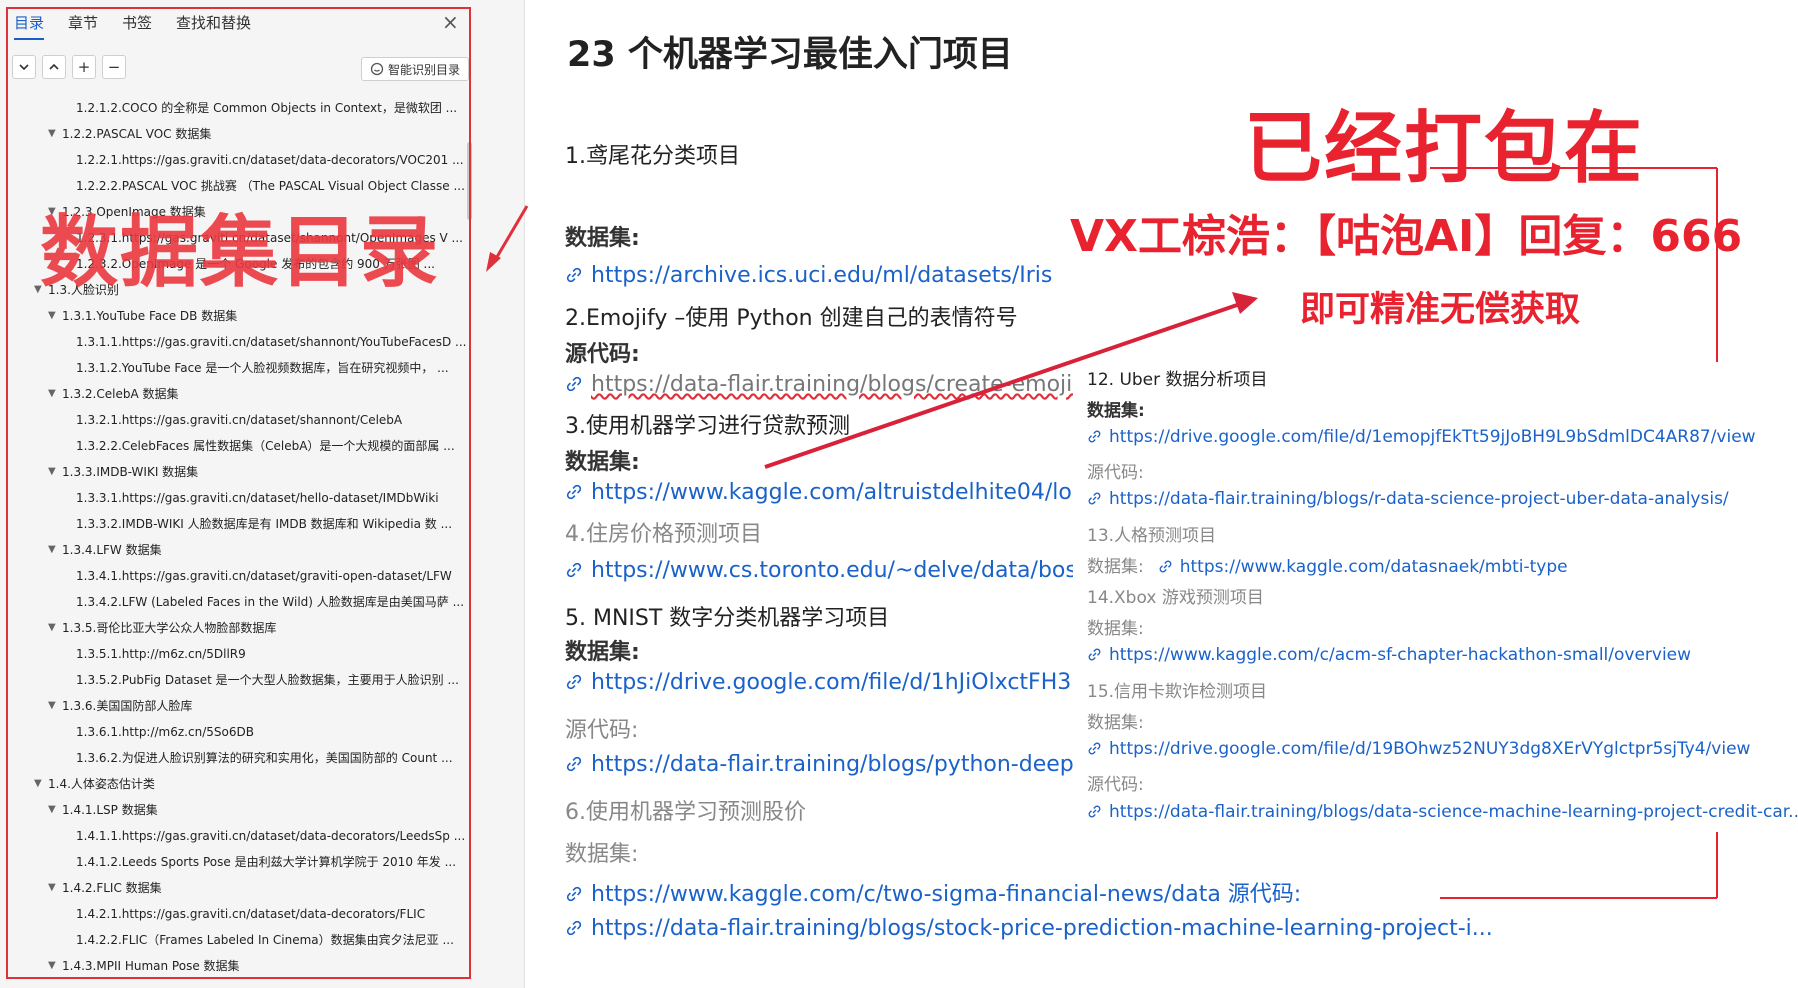 The height and width of the screenshot is (988, 1798). I want to click on smart-recognize-icon, so click(377, 69).